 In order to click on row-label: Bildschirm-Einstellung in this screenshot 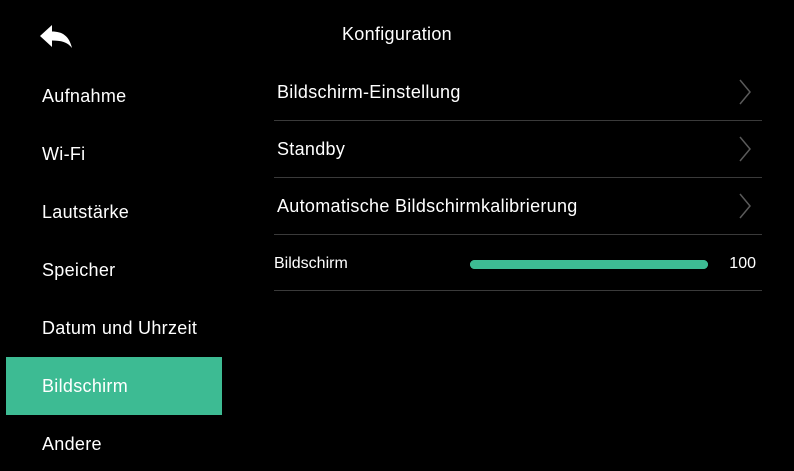, I will do `click(369, 92)`.